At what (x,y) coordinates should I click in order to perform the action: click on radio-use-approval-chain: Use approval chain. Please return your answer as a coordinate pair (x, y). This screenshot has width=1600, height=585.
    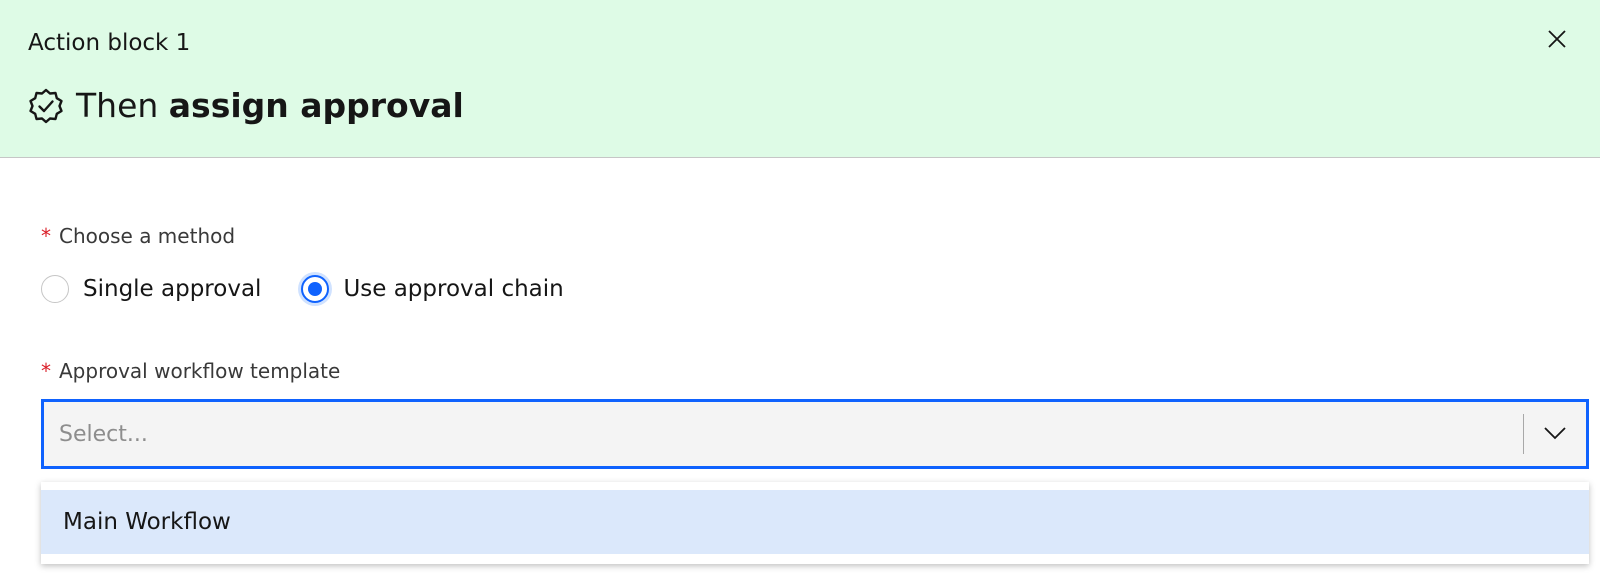
    Looking at the image, I should click on (432, 289).